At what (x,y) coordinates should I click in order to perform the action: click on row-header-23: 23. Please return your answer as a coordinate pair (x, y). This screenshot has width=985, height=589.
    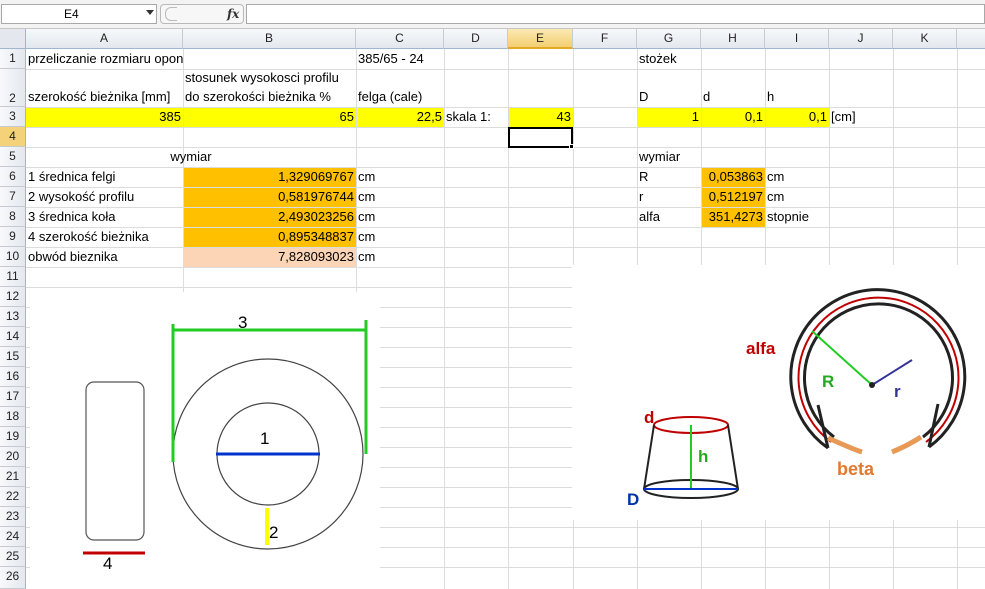
    Looking at the image, I should click on (13, 517).